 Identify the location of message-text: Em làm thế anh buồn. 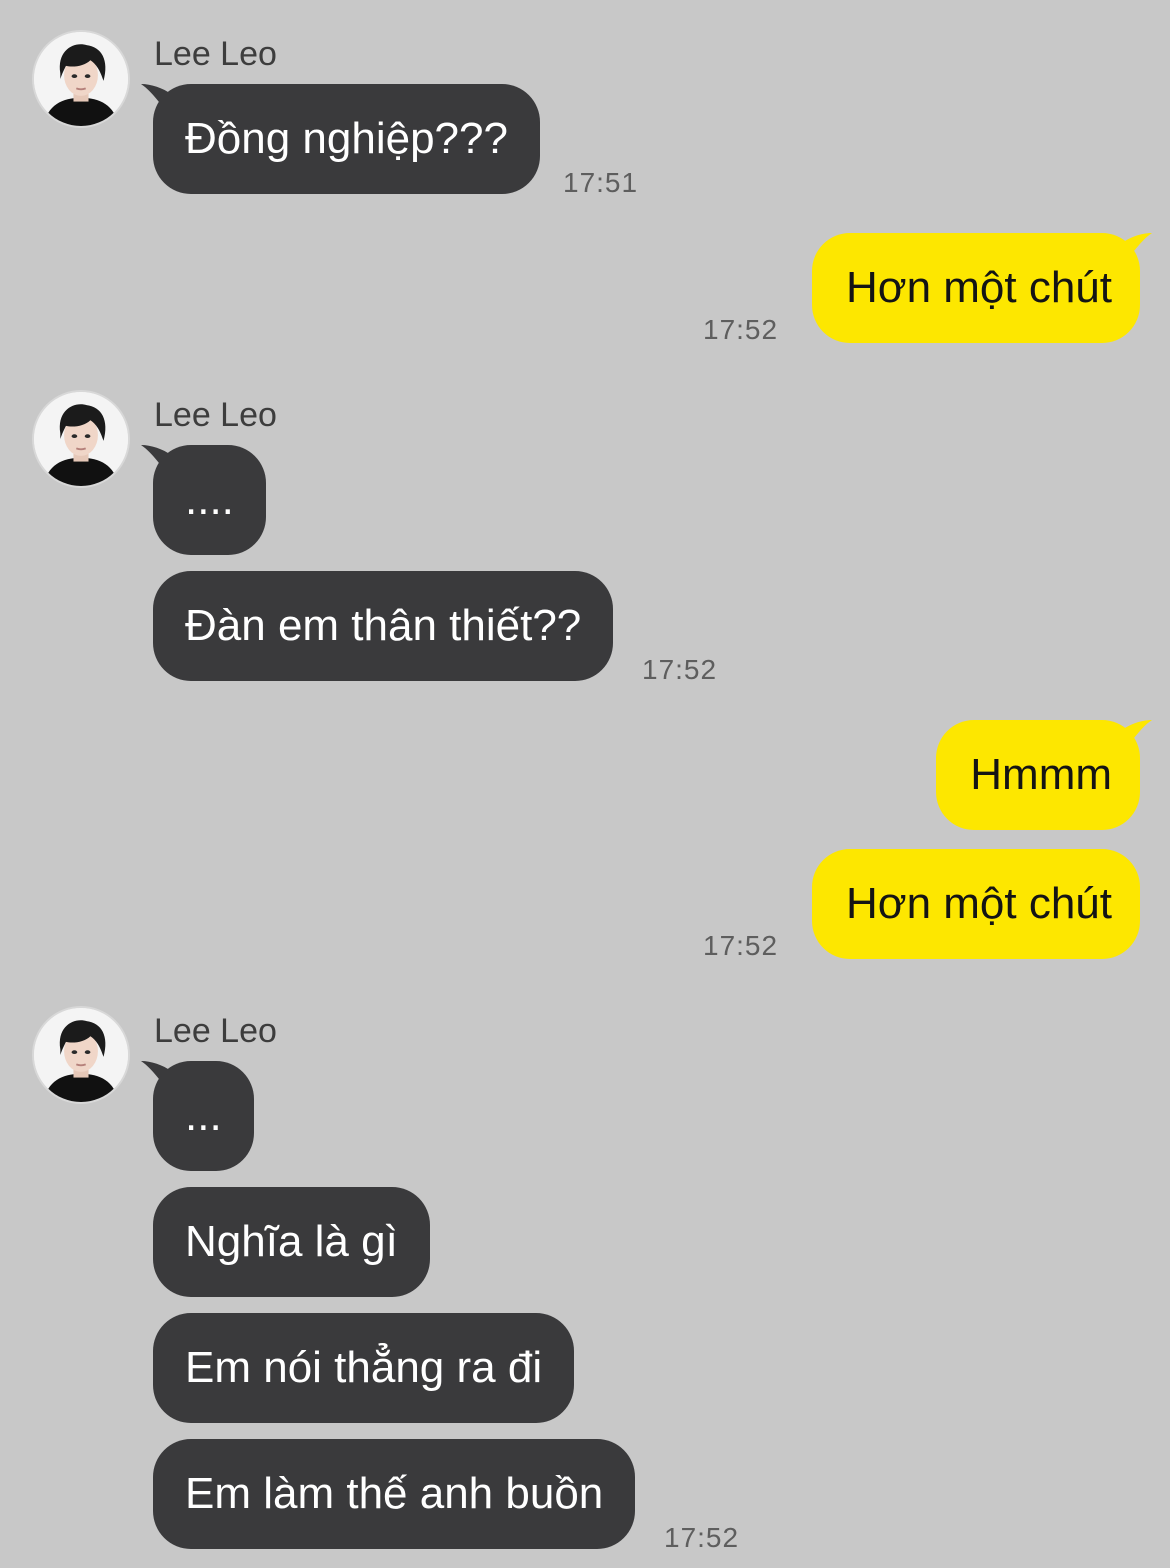
(394, 1493).